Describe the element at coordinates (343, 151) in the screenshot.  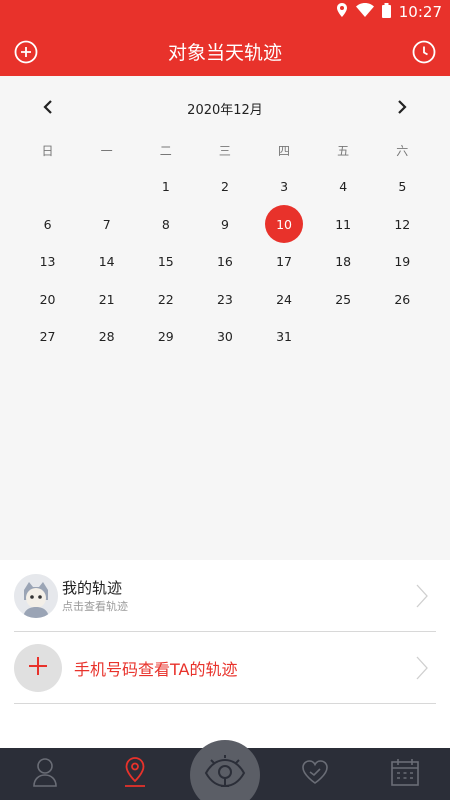
I see `weekday-label: 五` at that location.